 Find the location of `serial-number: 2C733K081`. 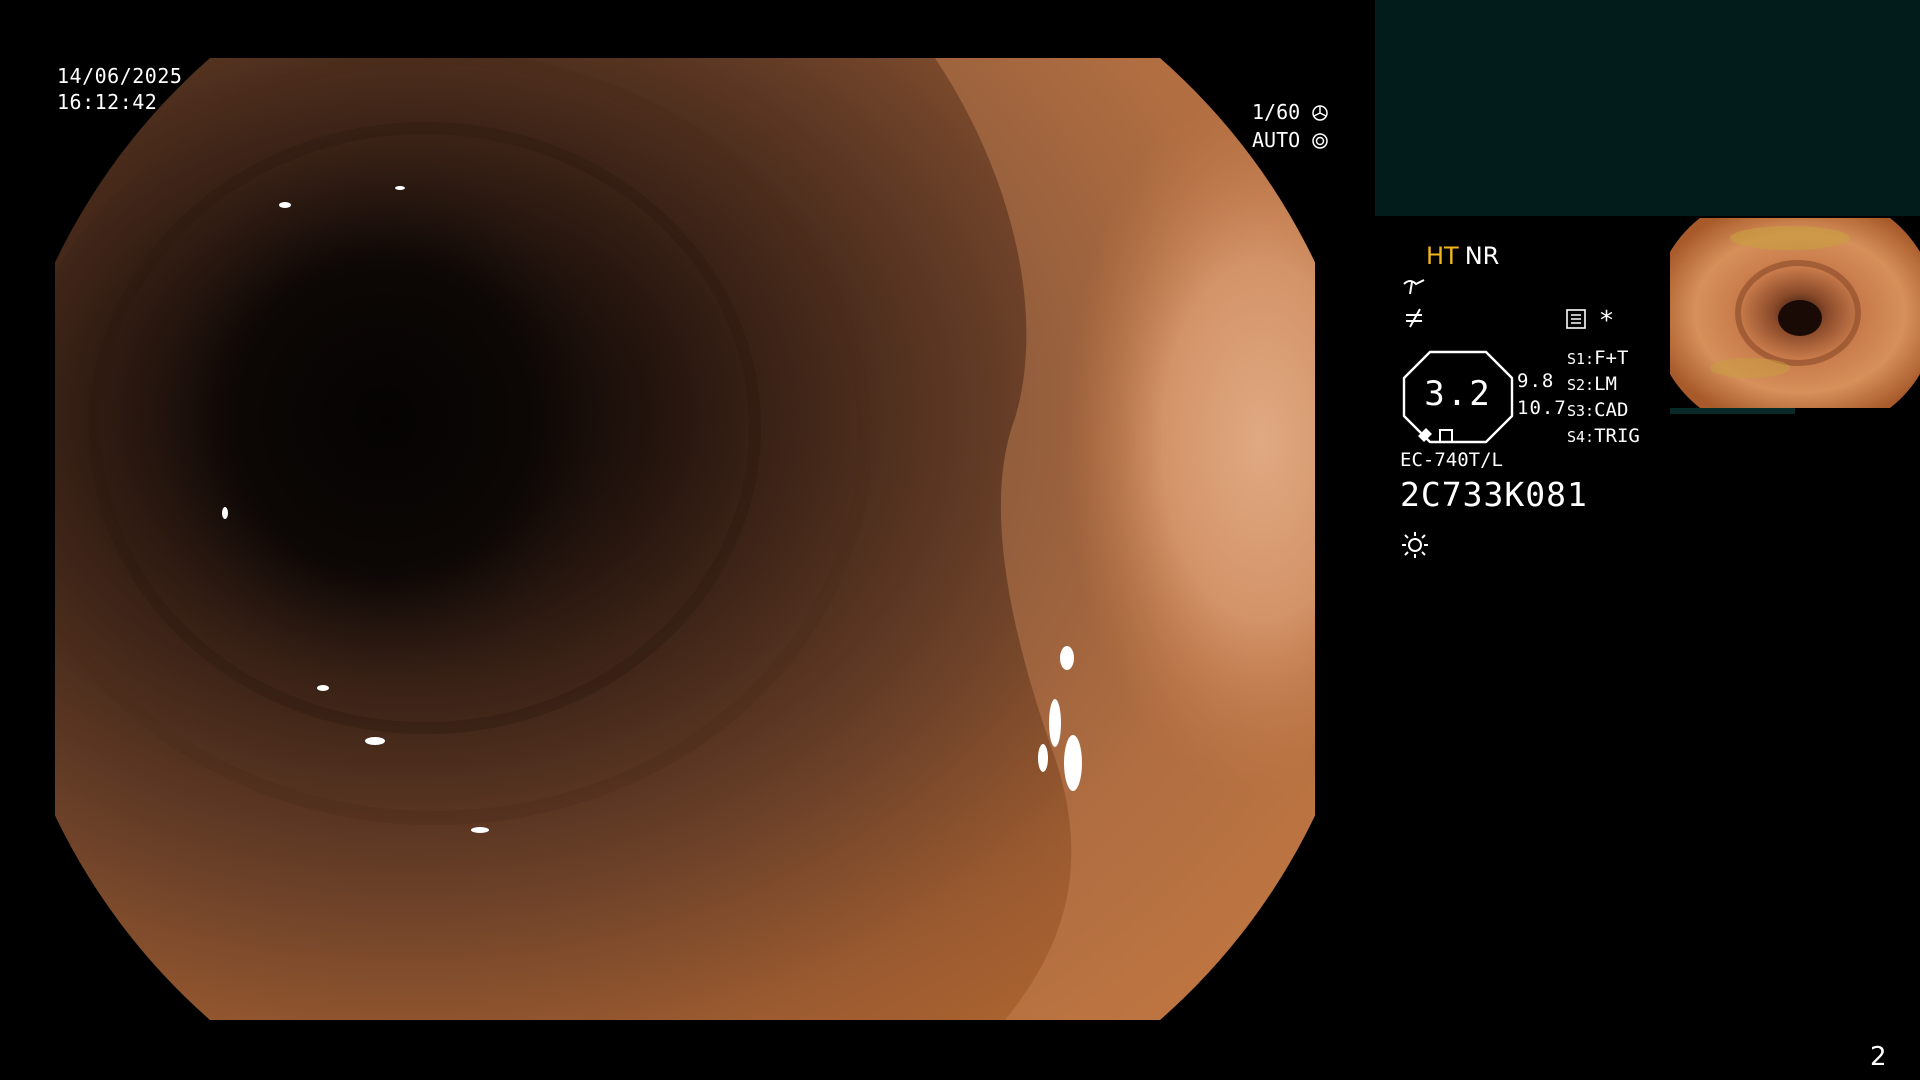

serial-number: 2C733K081 is located at coordinates (1494, 494).